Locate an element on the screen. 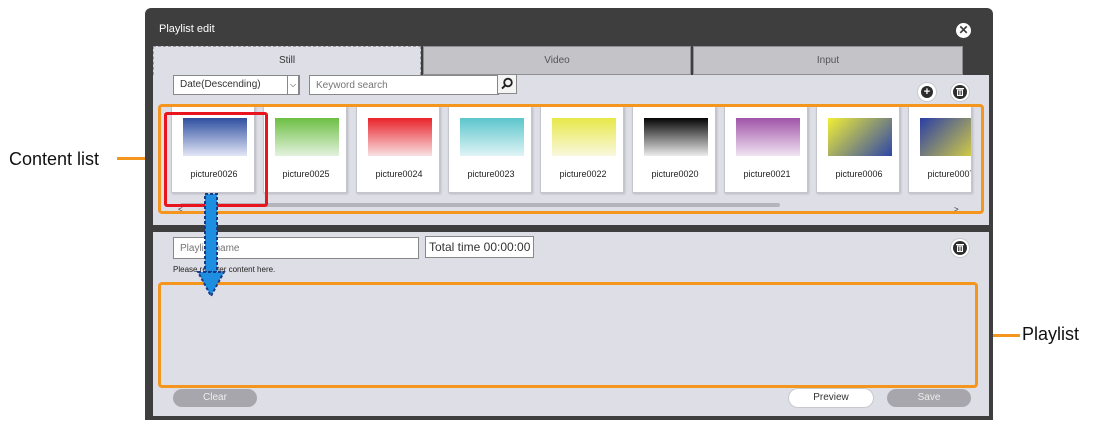  search-button is located at coordinates (507, 84).